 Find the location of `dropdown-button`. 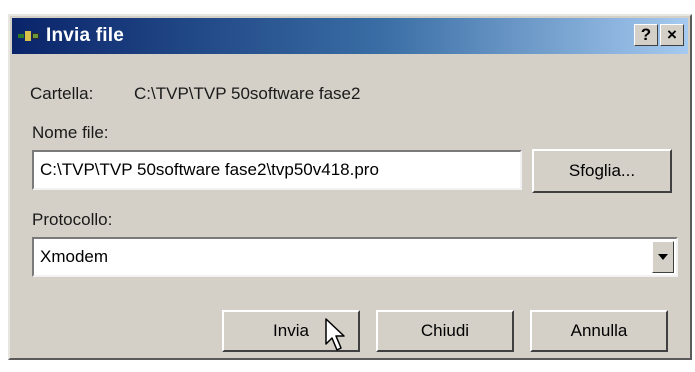

dropdown-button is located at coordinates (663, 257).